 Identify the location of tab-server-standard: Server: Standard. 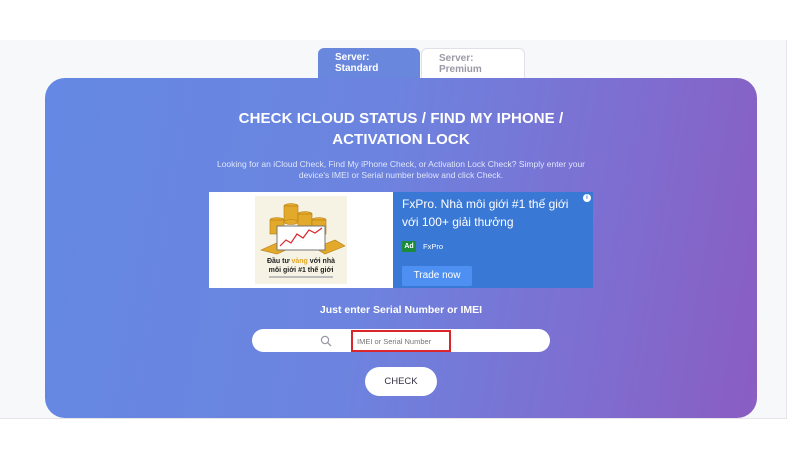
(369, 63).